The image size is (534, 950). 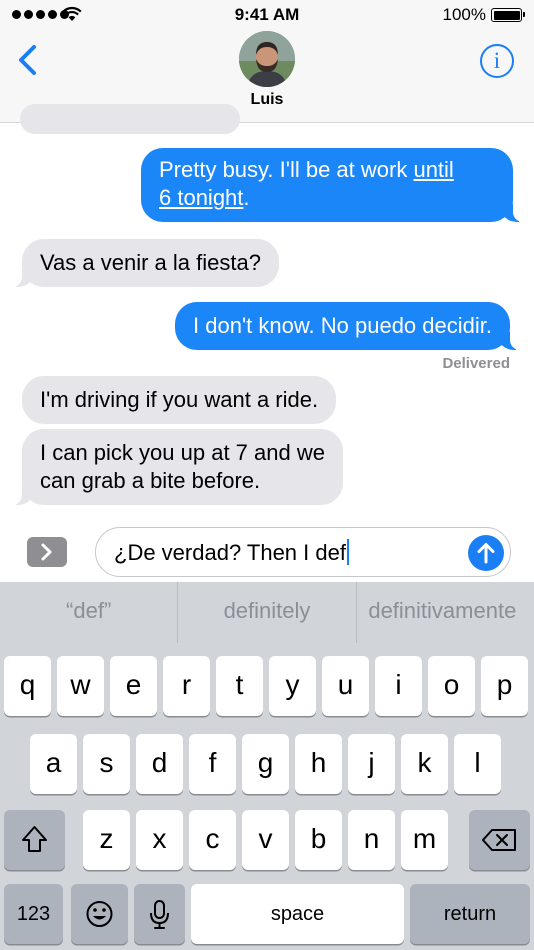 I want to click on shift-key, so click(x=34, y=840).